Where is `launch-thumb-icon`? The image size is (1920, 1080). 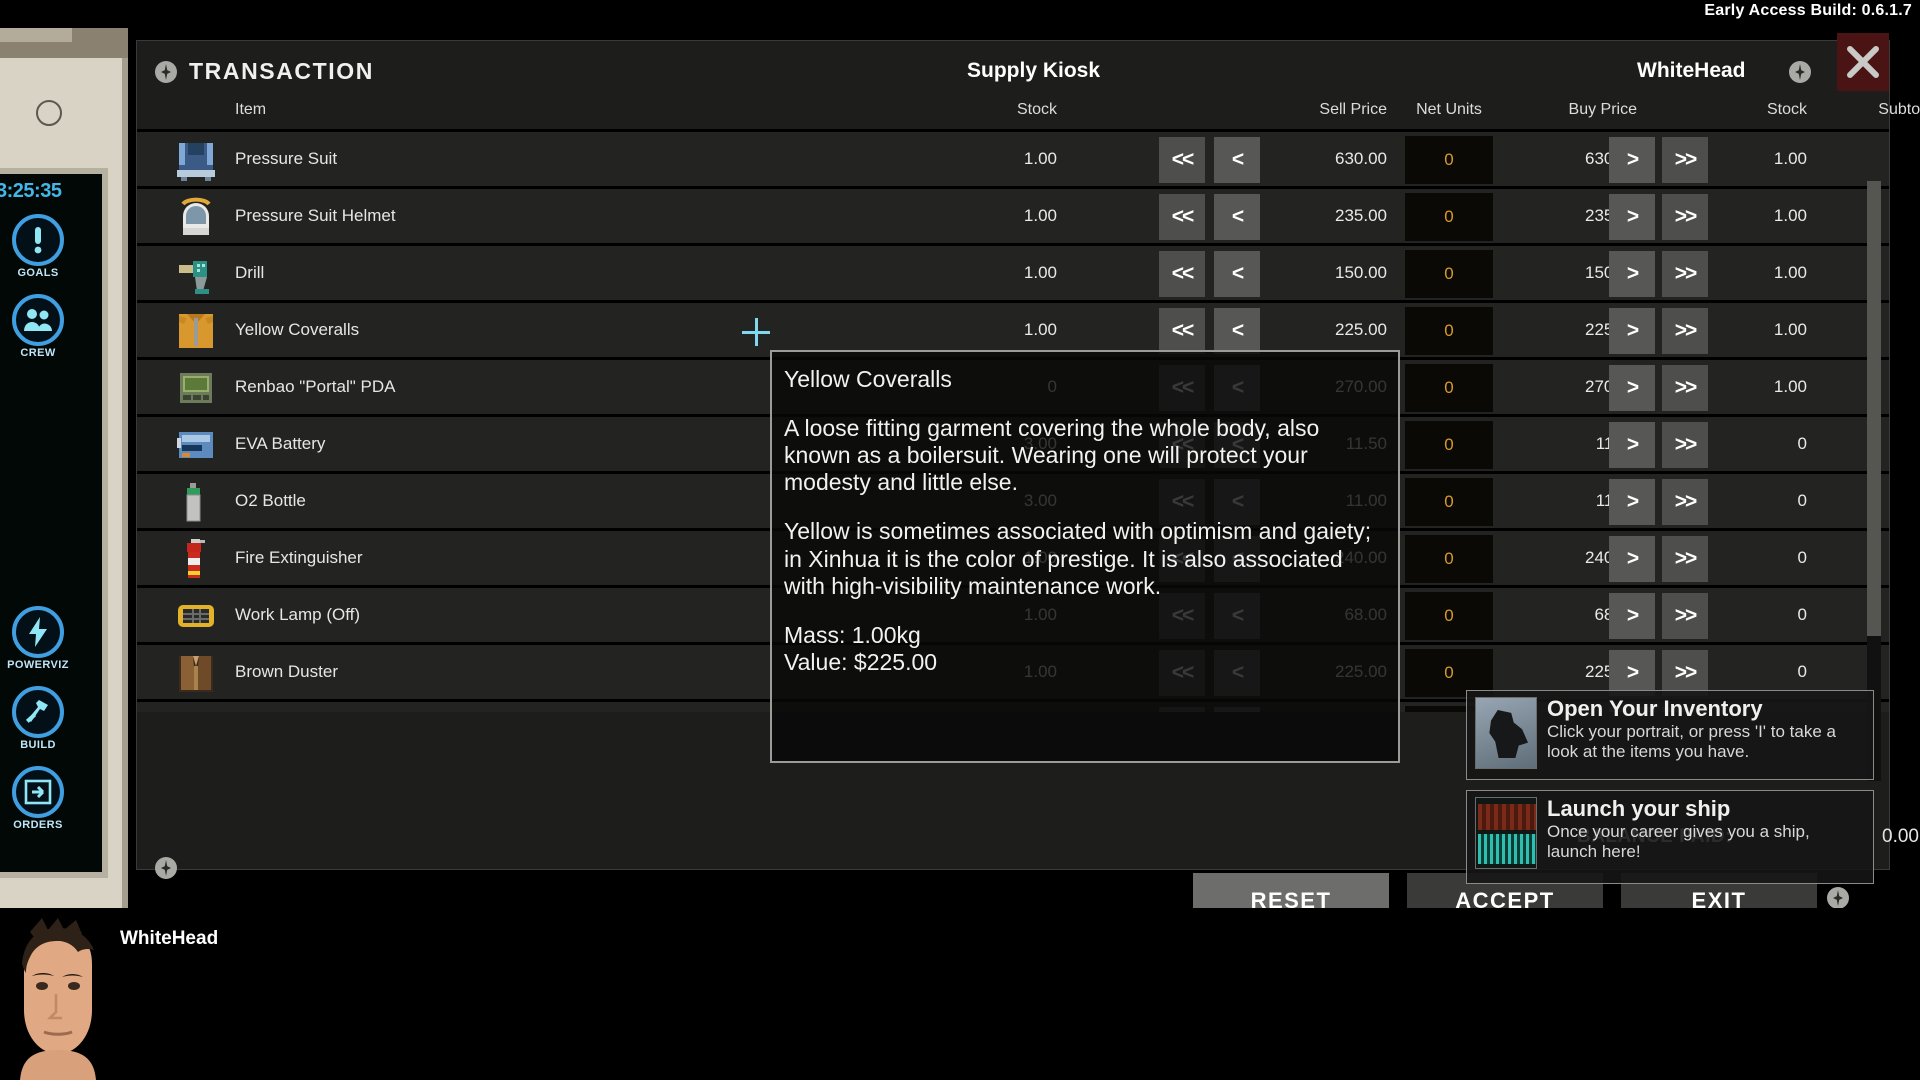 launch-thumb-icon is located at coordinates (1506, 833).